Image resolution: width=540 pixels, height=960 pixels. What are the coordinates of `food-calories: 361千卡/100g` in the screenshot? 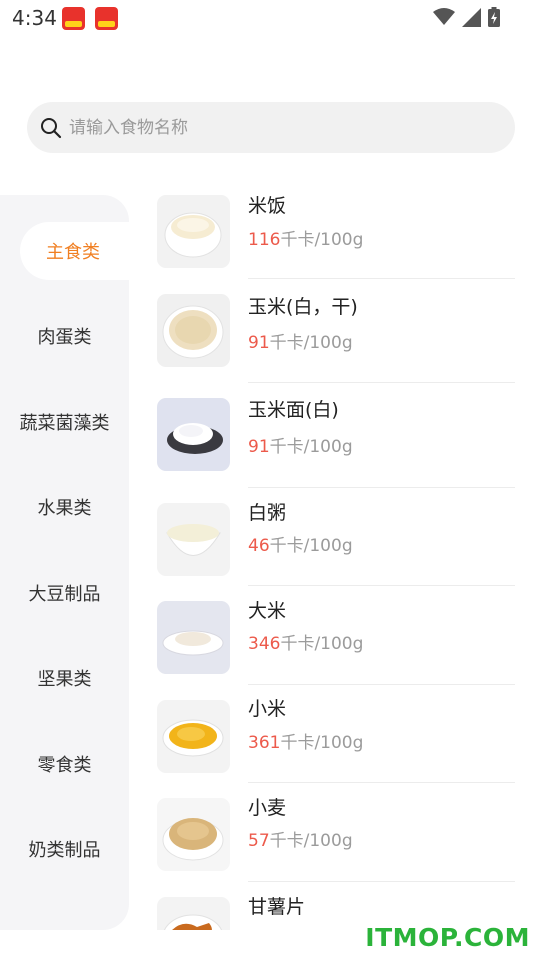 It's located at (305, 740).